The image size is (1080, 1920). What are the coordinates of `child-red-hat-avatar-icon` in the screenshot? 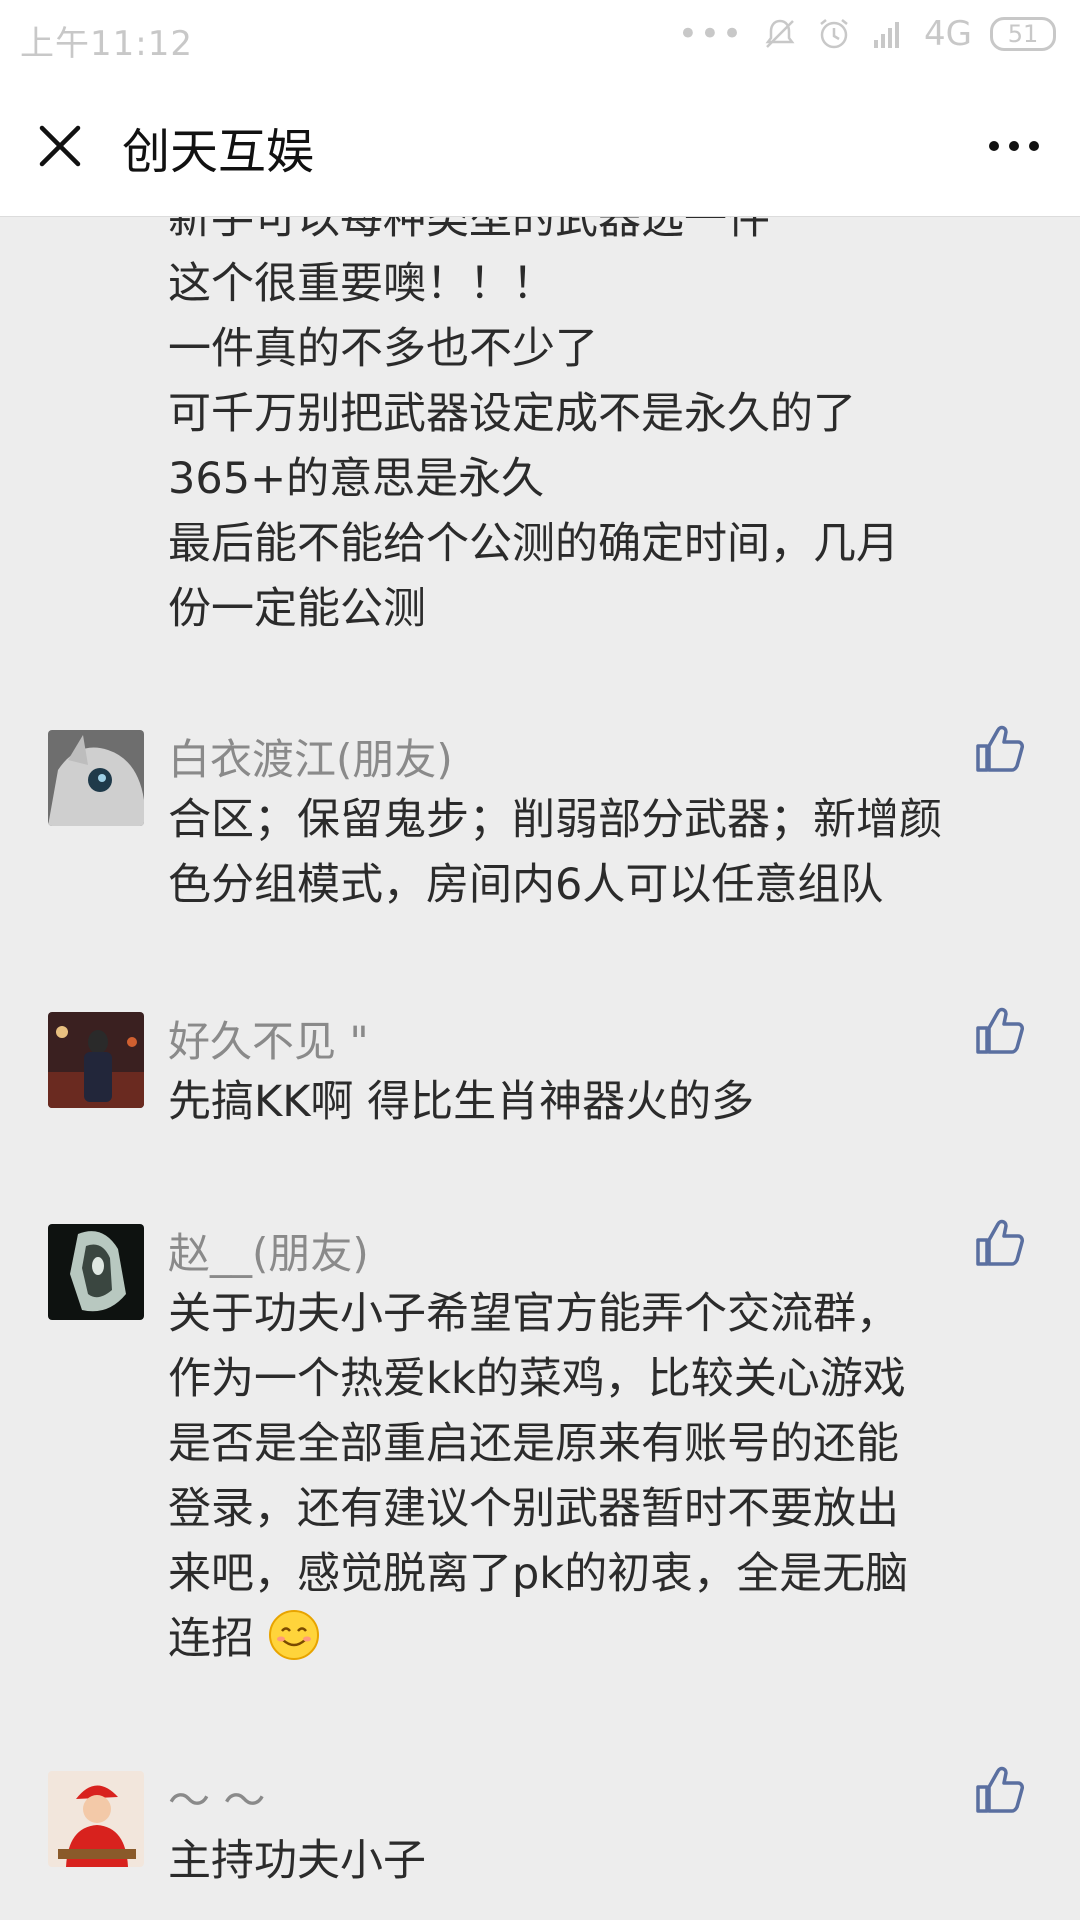 It's located at (96, 1819).